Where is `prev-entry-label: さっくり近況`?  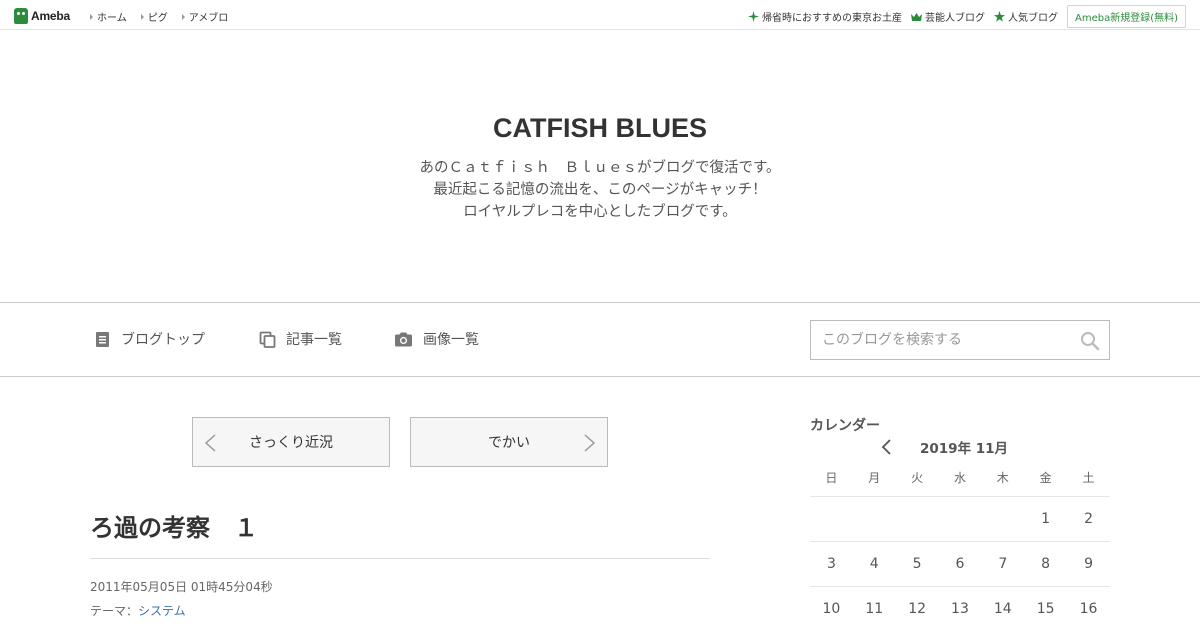 prev-entry-label: さっくり近況 is located at coordinates (291, 443).